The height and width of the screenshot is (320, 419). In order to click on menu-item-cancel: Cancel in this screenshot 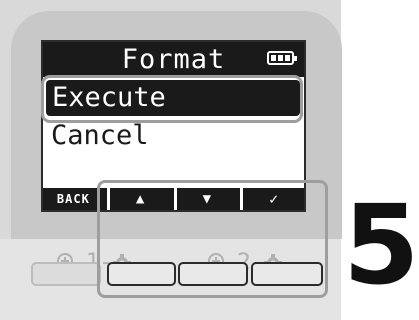, I will do `click(100, 136)`.